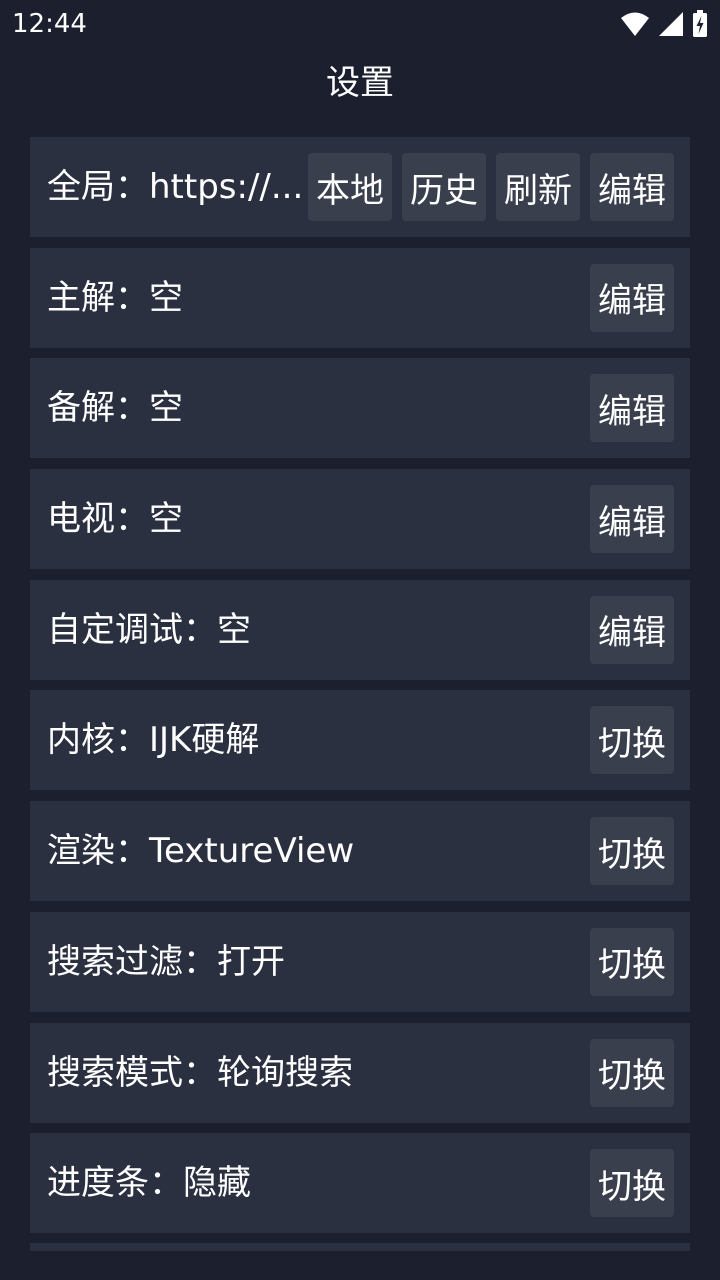 This screenshot has height=1280, width=720. I want to click on setting-label: 备解：空, so click(115, 408).